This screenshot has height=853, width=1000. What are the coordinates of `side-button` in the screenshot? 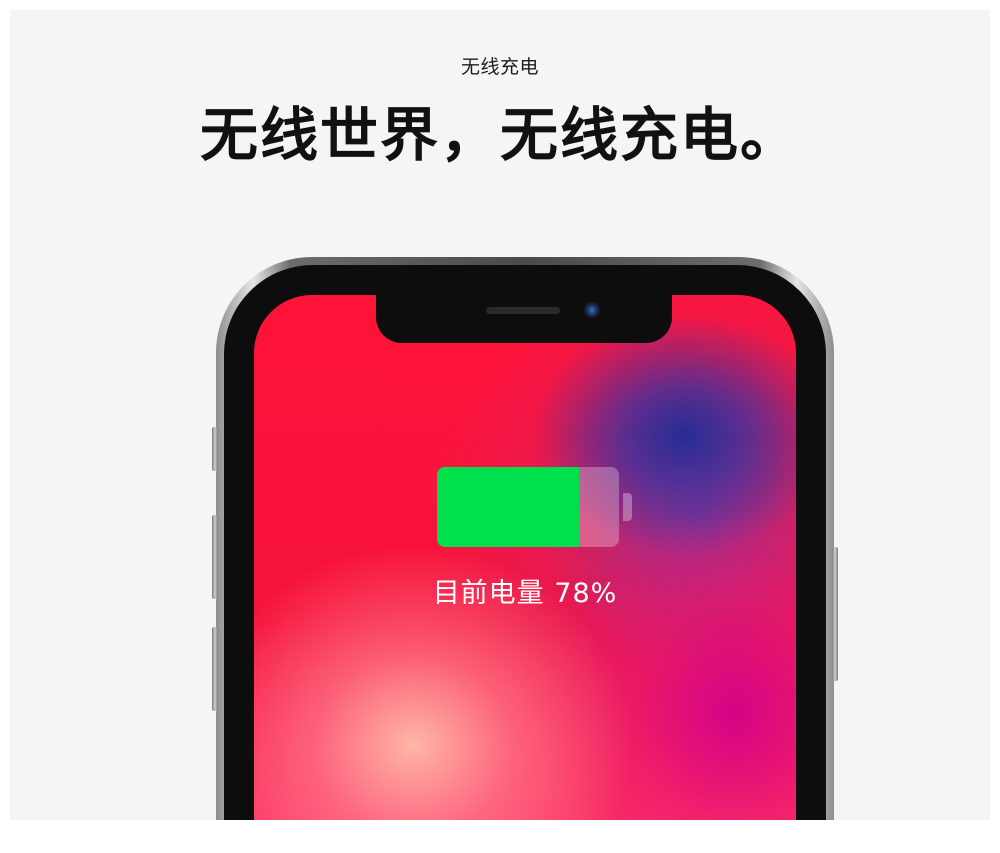 It's located at (835, 614).